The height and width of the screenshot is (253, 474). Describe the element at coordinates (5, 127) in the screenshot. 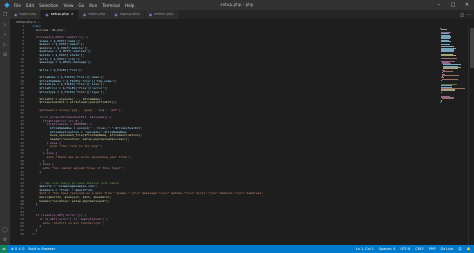

I see `activity-bar: ❐ ⌕ ⑂ ▷ ⊞ ◯ ⚙` at that location.